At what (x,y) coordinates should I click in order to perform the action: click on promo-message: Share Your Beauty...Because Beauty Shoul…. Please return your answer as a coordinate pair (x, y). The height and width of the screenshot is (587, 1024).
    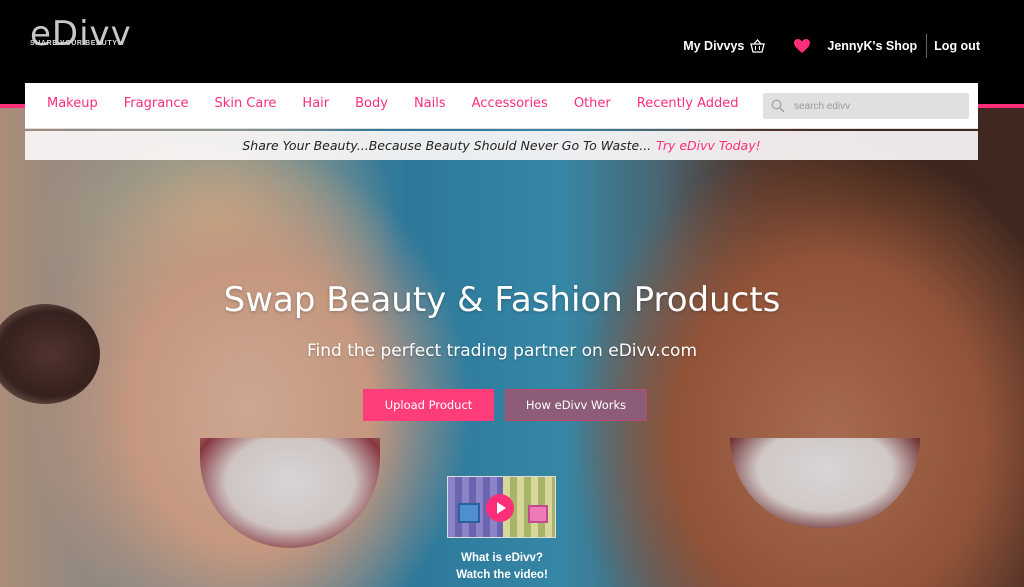
    Looking at the image, I should click on (447, 145).